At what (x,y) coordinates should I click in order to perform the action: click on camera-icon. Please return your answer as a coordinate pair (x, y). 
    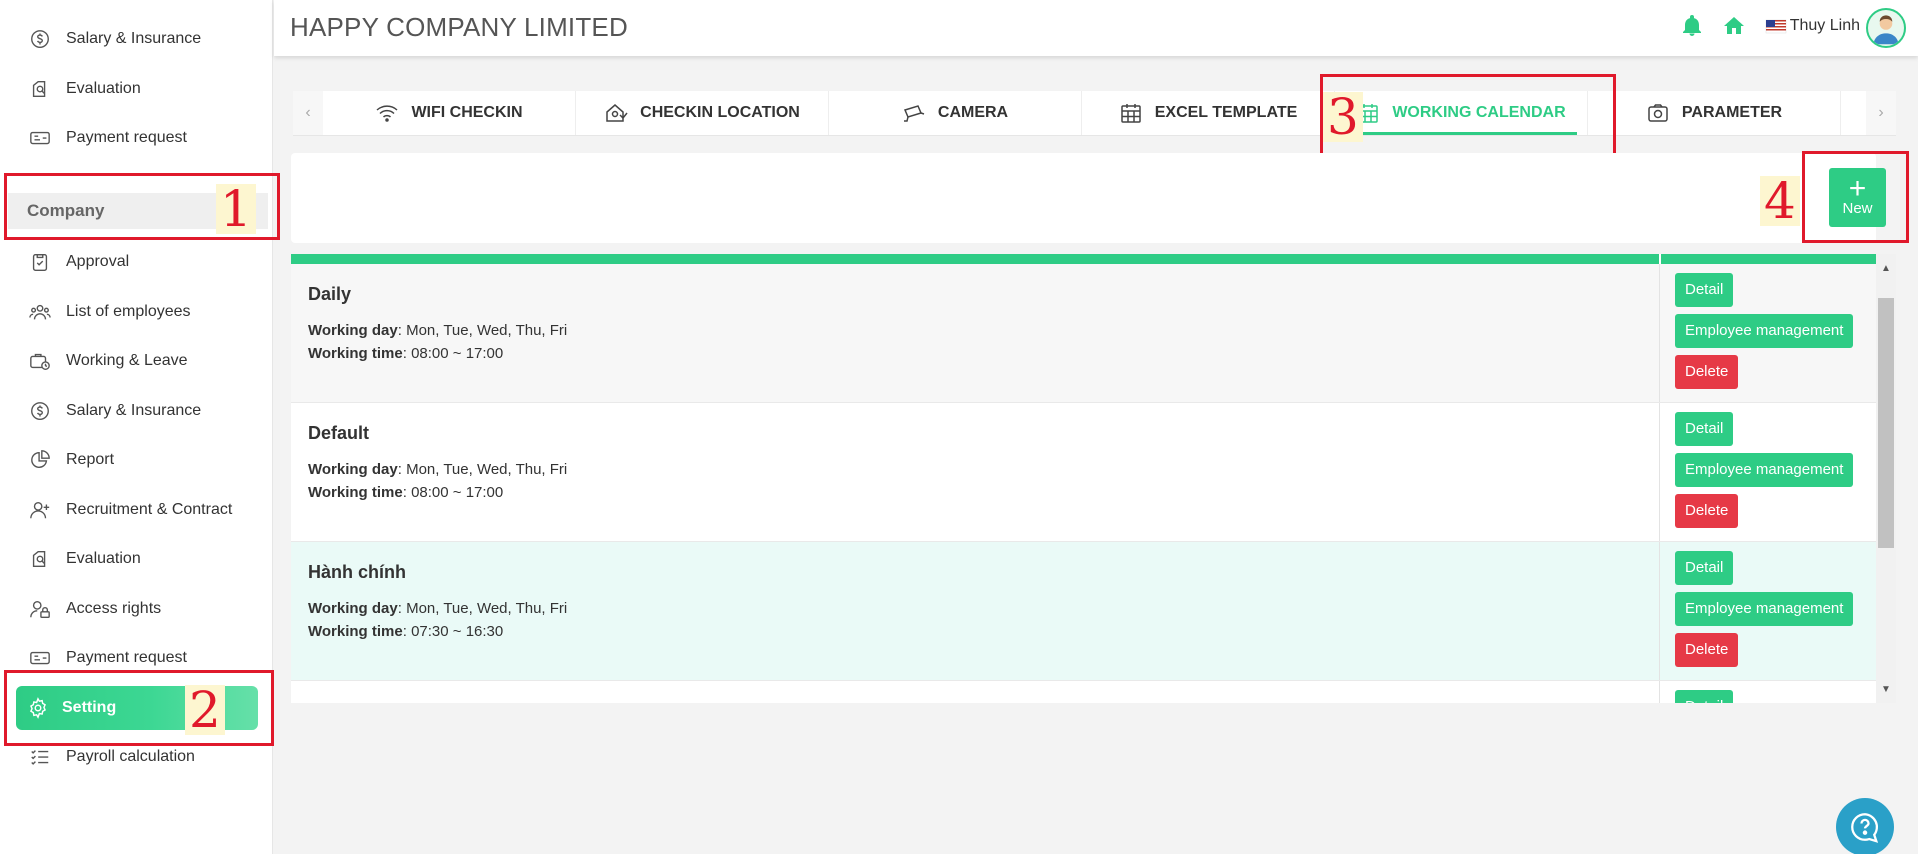
    Looking at the image, I should click on (914, 113).